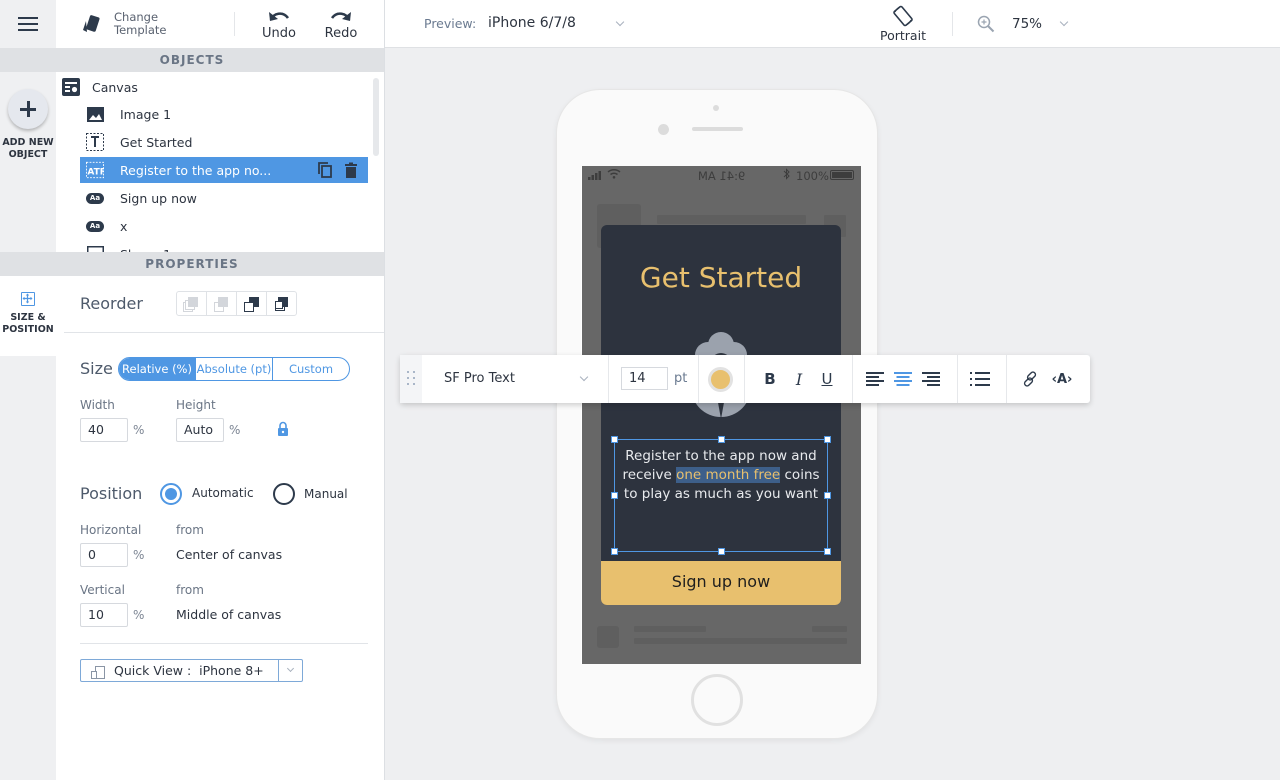 The image size is (1280, 780). I want to click on send-backward-button, so click(222, 303).